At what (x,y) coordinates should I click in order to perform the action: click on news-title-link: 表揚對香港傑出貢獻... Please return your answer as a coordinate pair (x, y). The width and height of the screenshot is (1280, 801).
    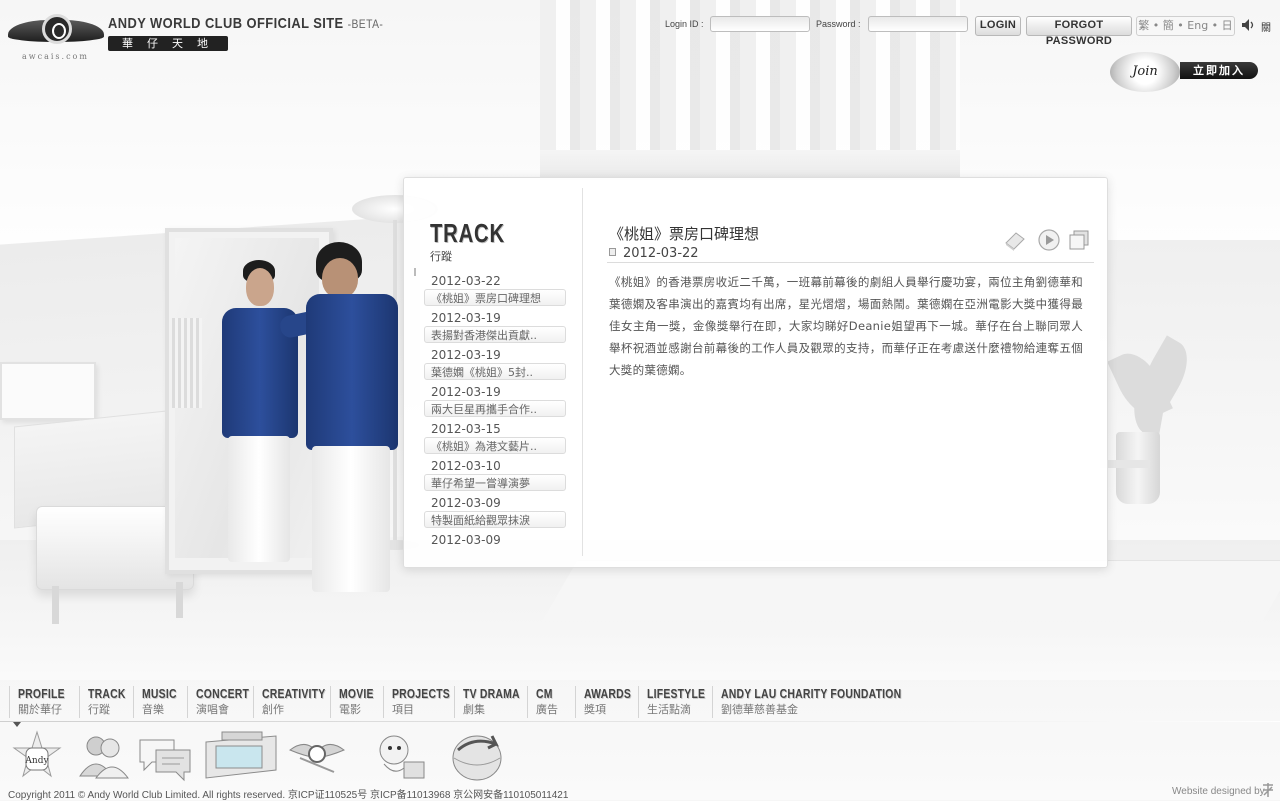
    Looking at the image, I should click on (495, 334).